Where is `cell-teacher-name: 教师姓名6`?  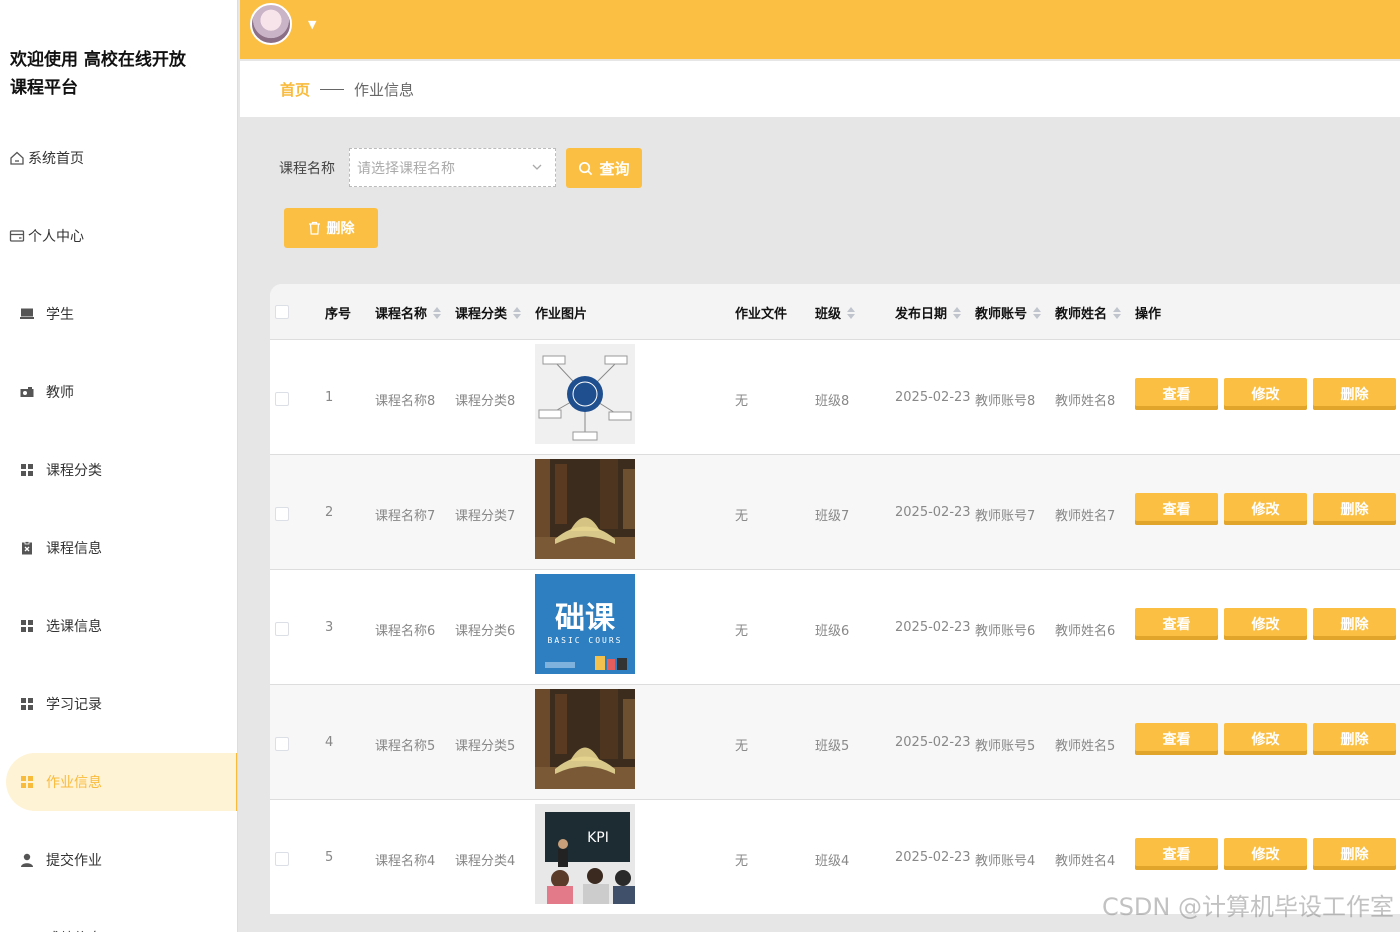 cell-teacher-name: 教师姓名6 is located at coordinates (1085, 631).